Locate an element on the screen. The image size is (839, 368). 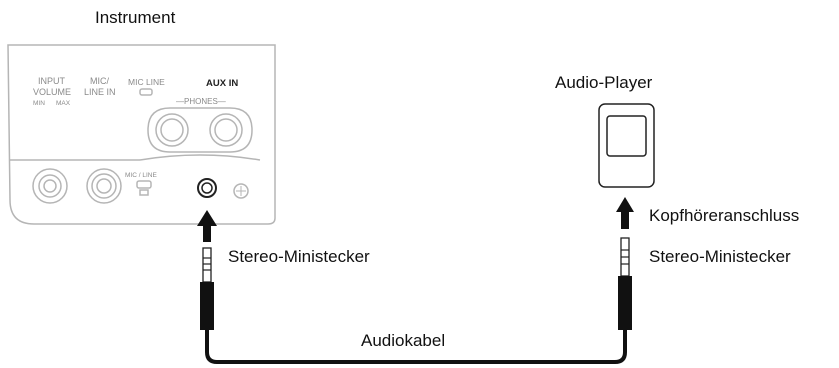
input-volume-label-2: VOLUME is located at coordinates (52, 92).